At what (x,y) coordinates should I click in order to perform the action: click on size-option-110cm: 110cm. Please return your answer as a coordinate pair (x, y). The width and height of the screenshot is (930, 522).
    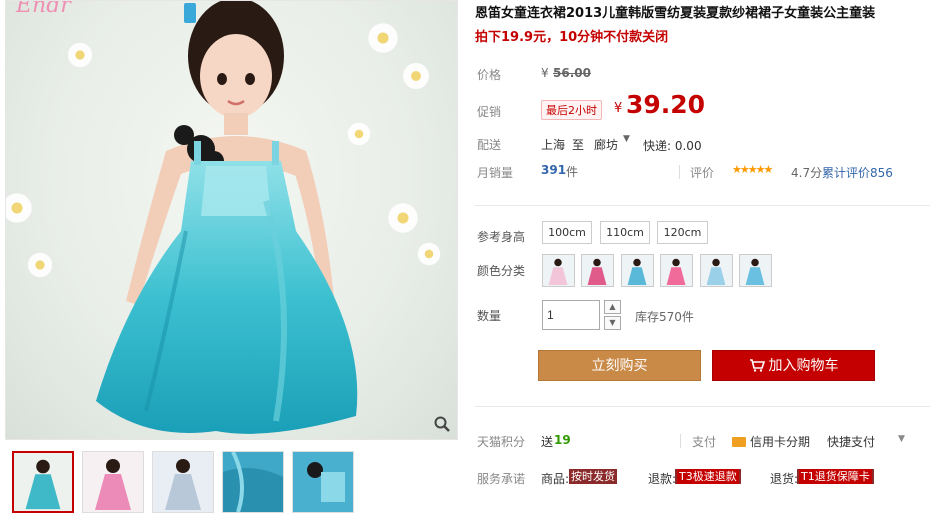
    Looking at the image, I should click on (625, 232).